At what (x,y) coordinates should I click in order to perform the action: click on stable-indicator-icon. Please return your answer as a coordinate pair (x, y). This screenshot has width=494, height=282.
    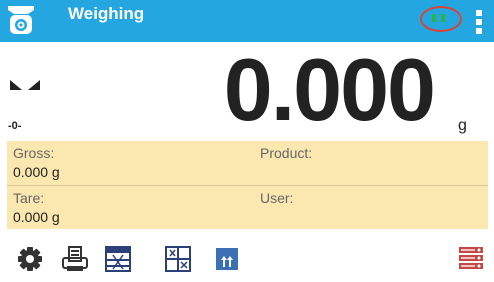
    Looking at the image, I should click on (25, 85).